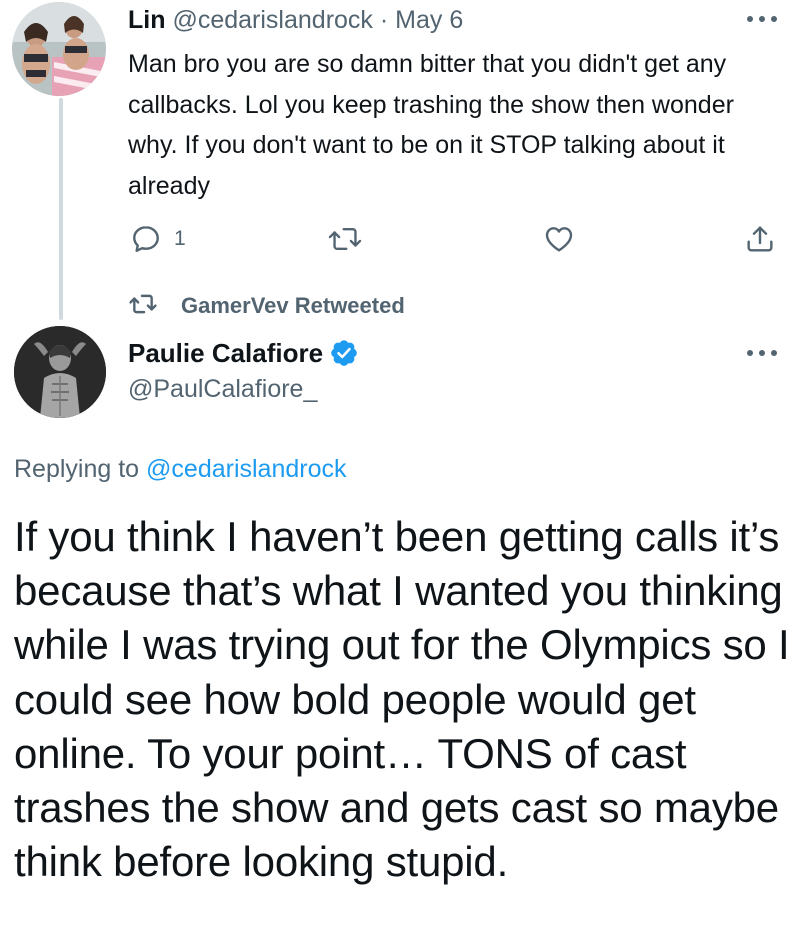 Image resolution: width=800 pixels, height=946 pixels. I want to click on replying-to: Replying to @cedarislandrock, so click(180, 469).